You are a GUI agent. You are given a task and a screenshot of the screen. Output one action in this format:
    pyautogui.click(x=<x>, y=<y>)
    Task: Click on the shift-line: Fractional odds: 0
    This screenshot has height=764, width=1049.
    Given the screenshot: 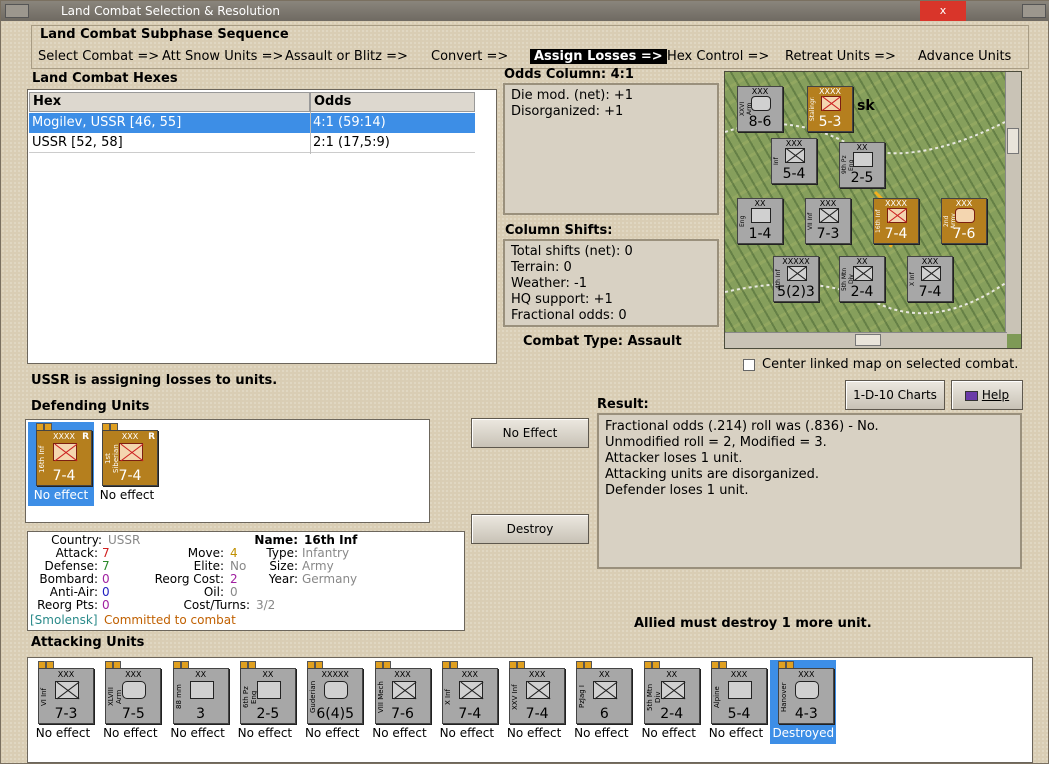 What is the action you would take?
    pyautogui.click(x=569, y=315)
    